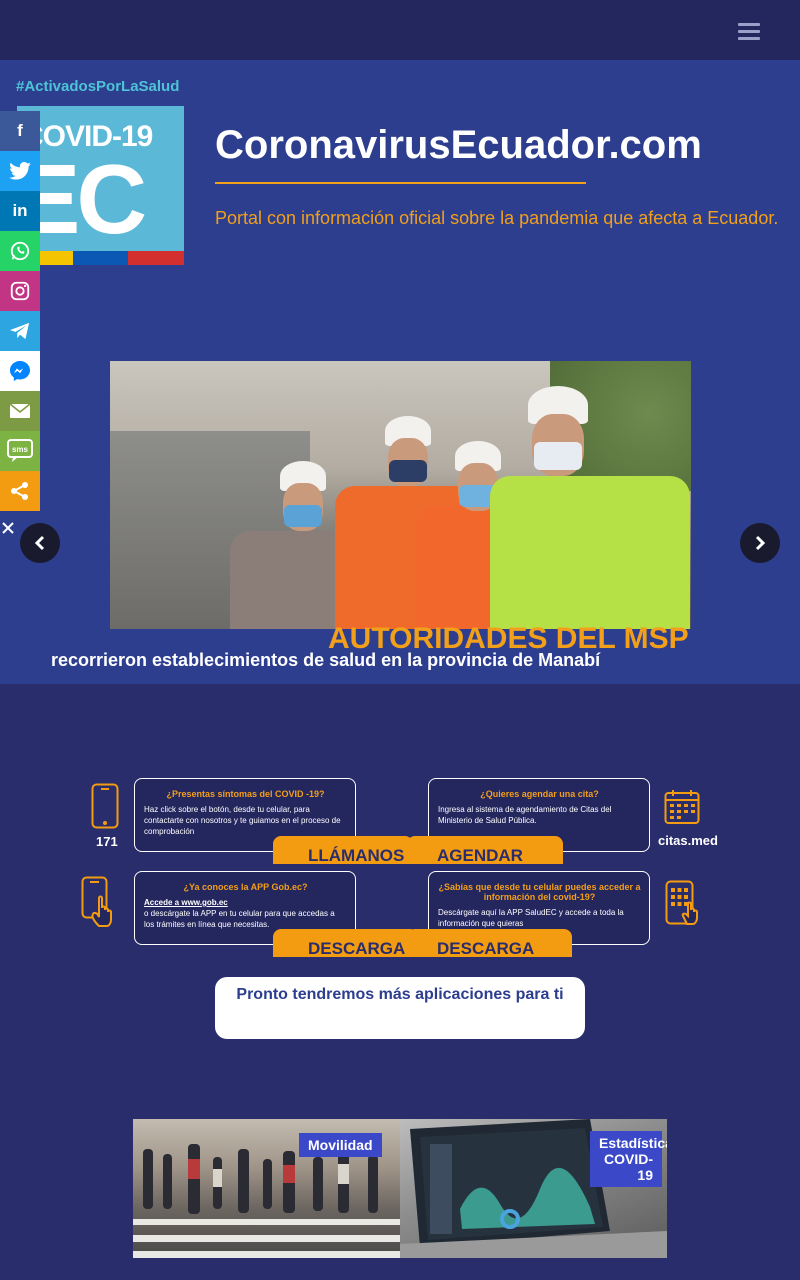 The height and width of the screenshot is (1280, 800). I want to click on download-gob-button: DESCARGA, so click(345, 943).